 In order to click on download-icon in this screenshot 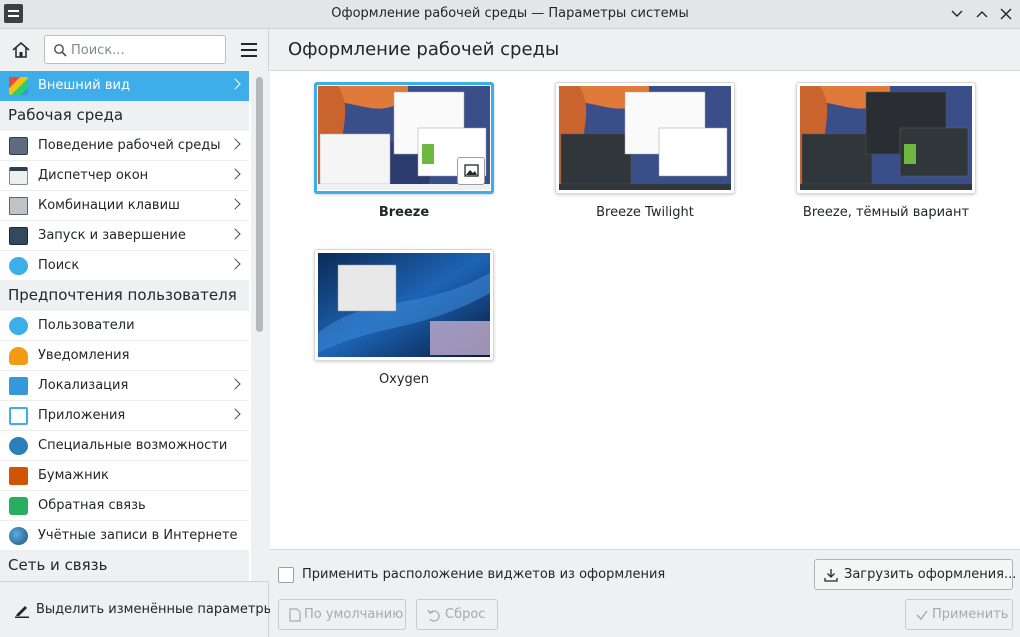, I will do `click(831, 575)`.